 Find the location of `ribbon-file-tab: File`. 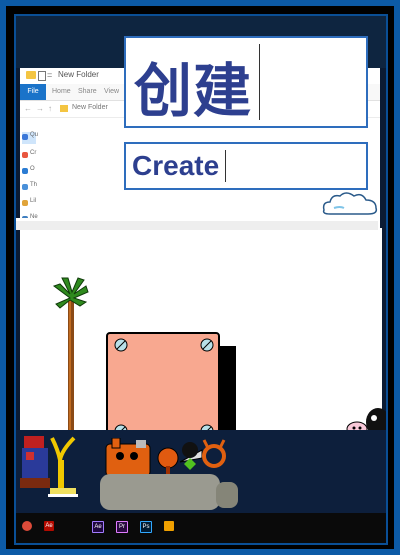

ribbon-file-tab: File is located at coordinates (33, 92).